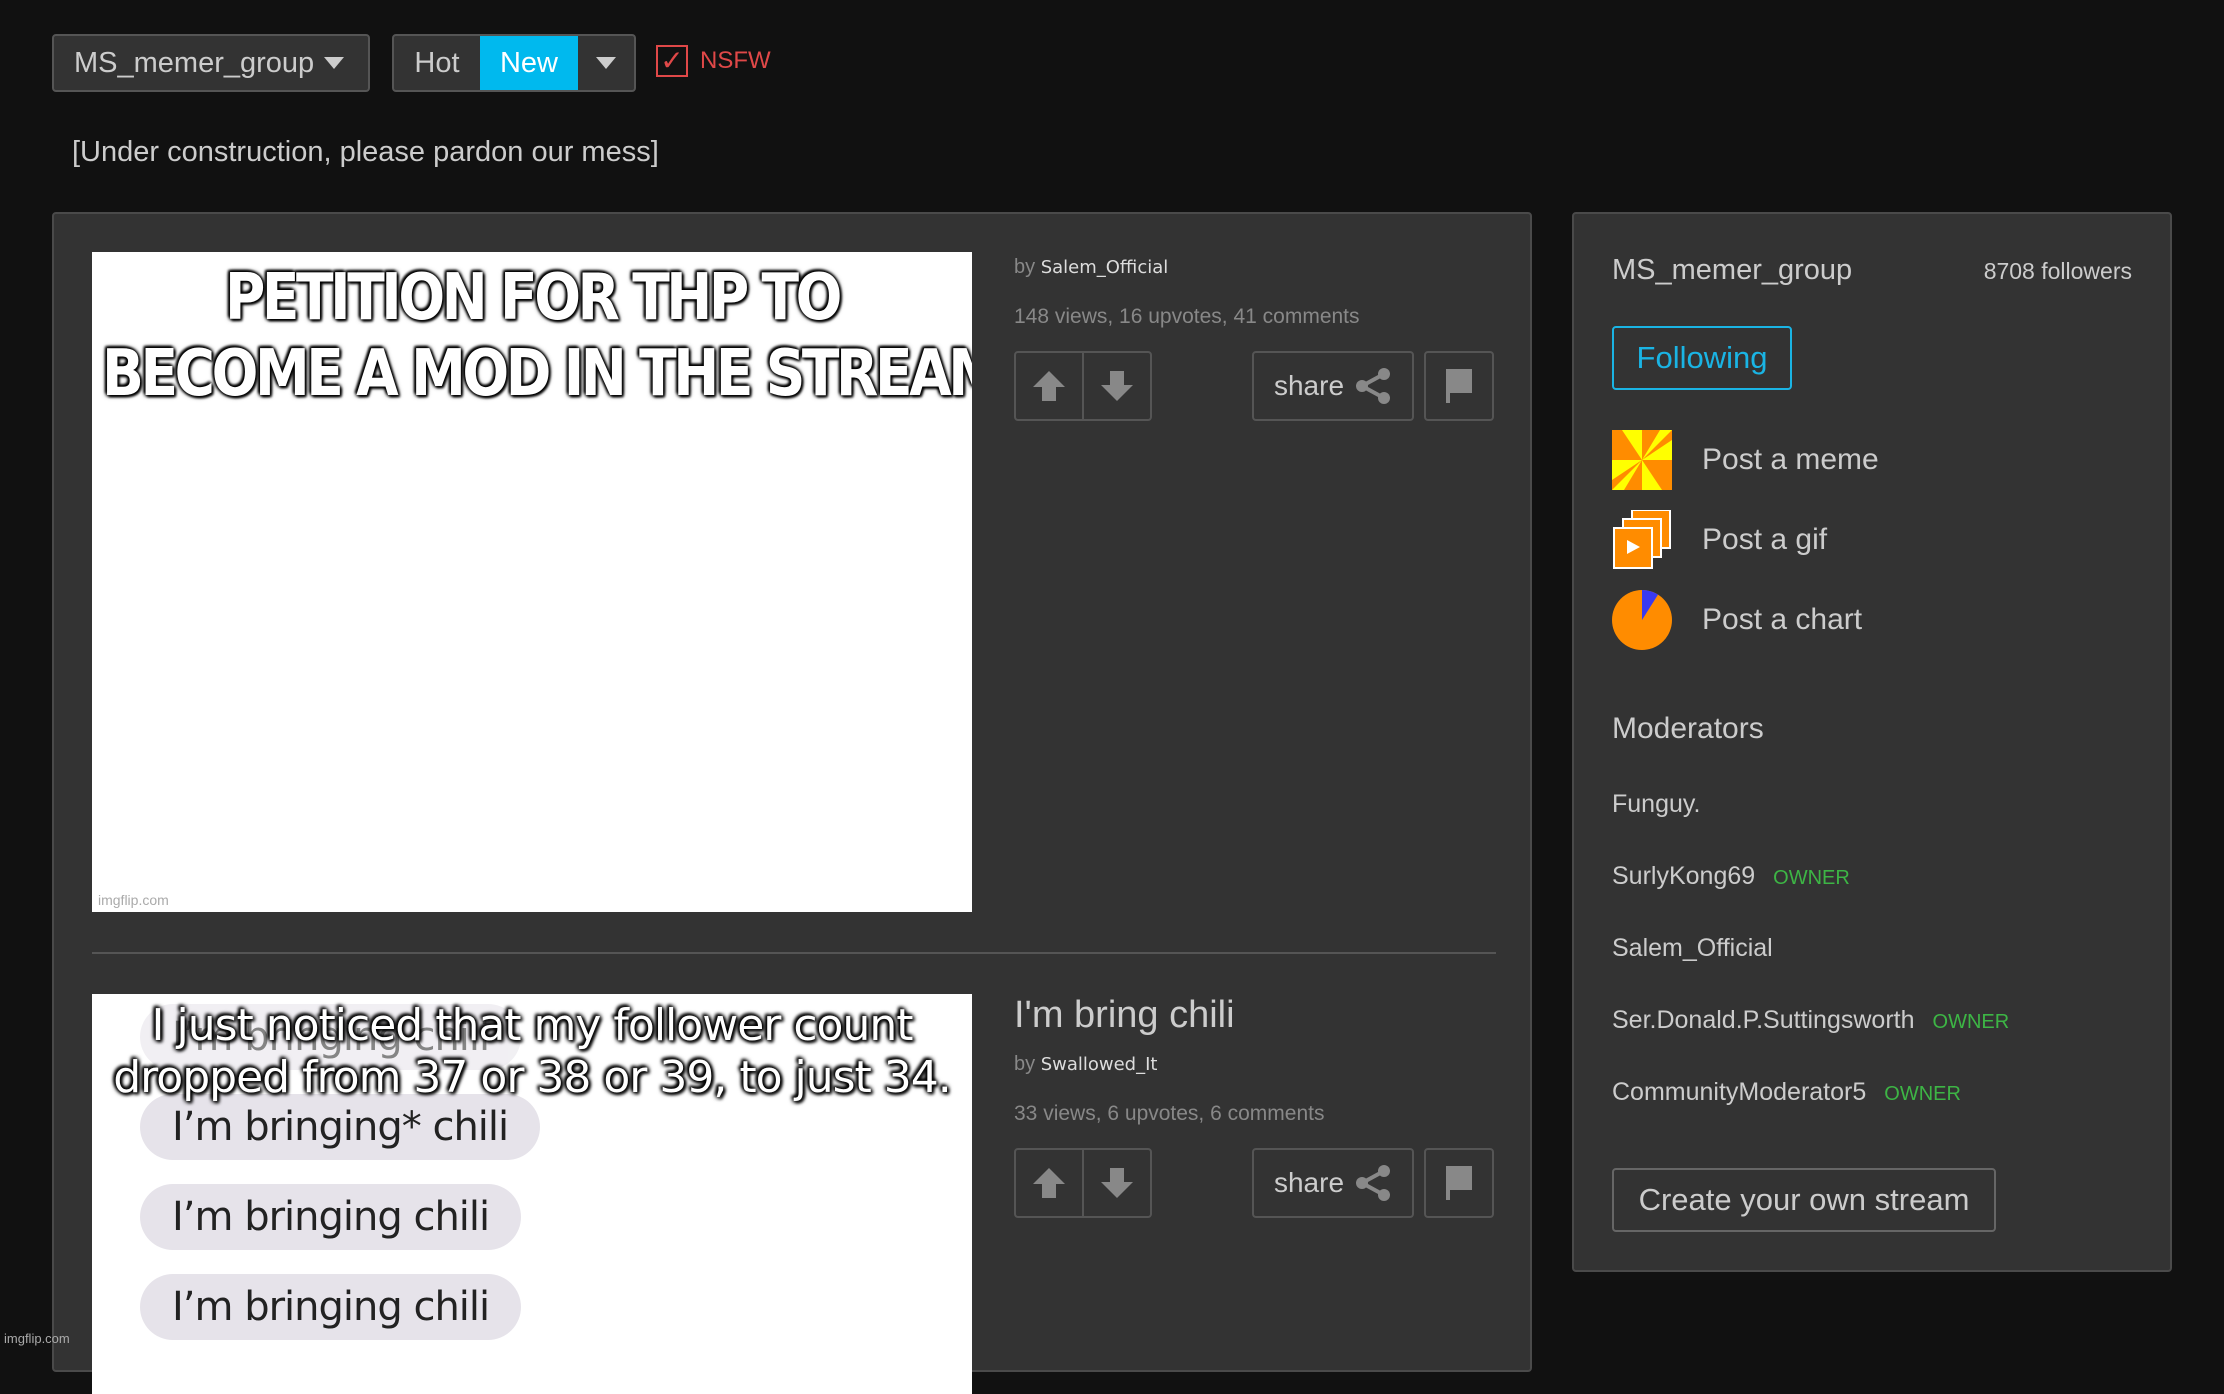 The image size is (2224, 1394). Describe the element at coordinates (1187, 316) in the screenshot. I see `post-stats: 148 views, 16 upvotes, 41 comments` at that location.